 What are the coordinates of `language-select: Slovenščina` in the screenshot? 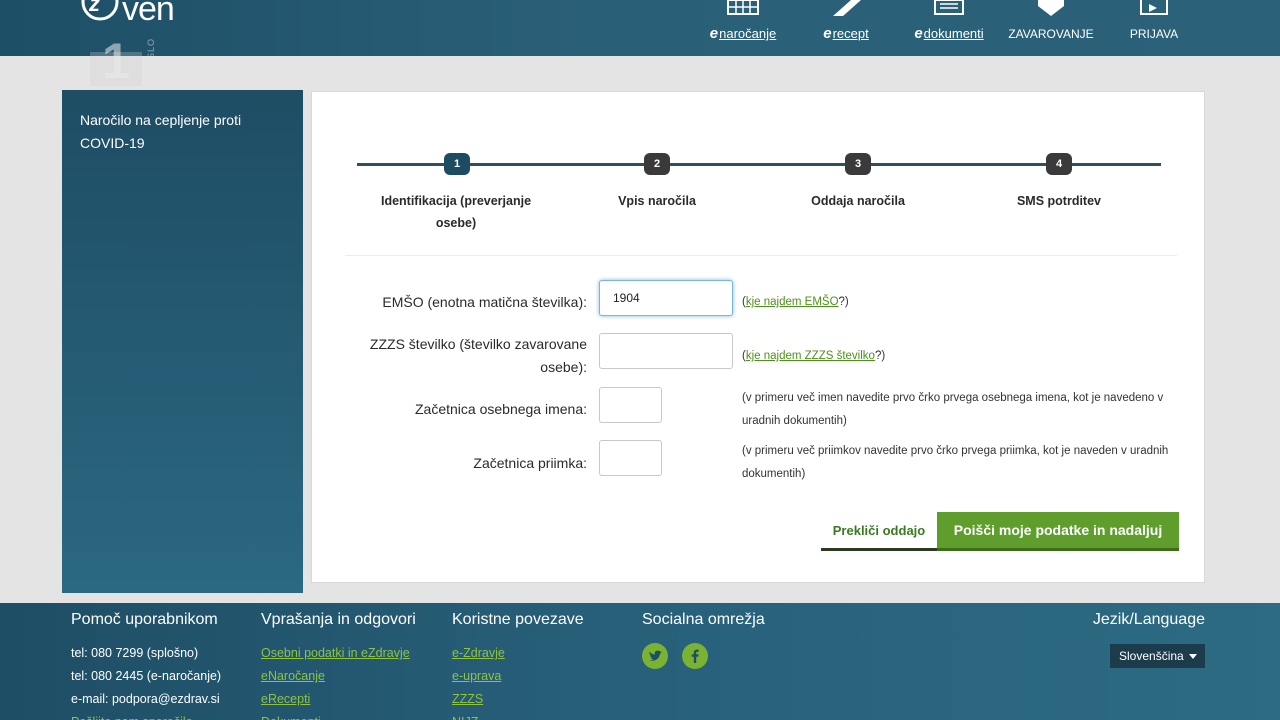 It's located at (1157, 656).